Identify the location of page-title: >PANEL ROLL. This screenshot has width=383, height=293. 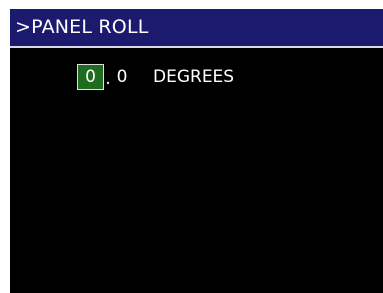
(82, 27).